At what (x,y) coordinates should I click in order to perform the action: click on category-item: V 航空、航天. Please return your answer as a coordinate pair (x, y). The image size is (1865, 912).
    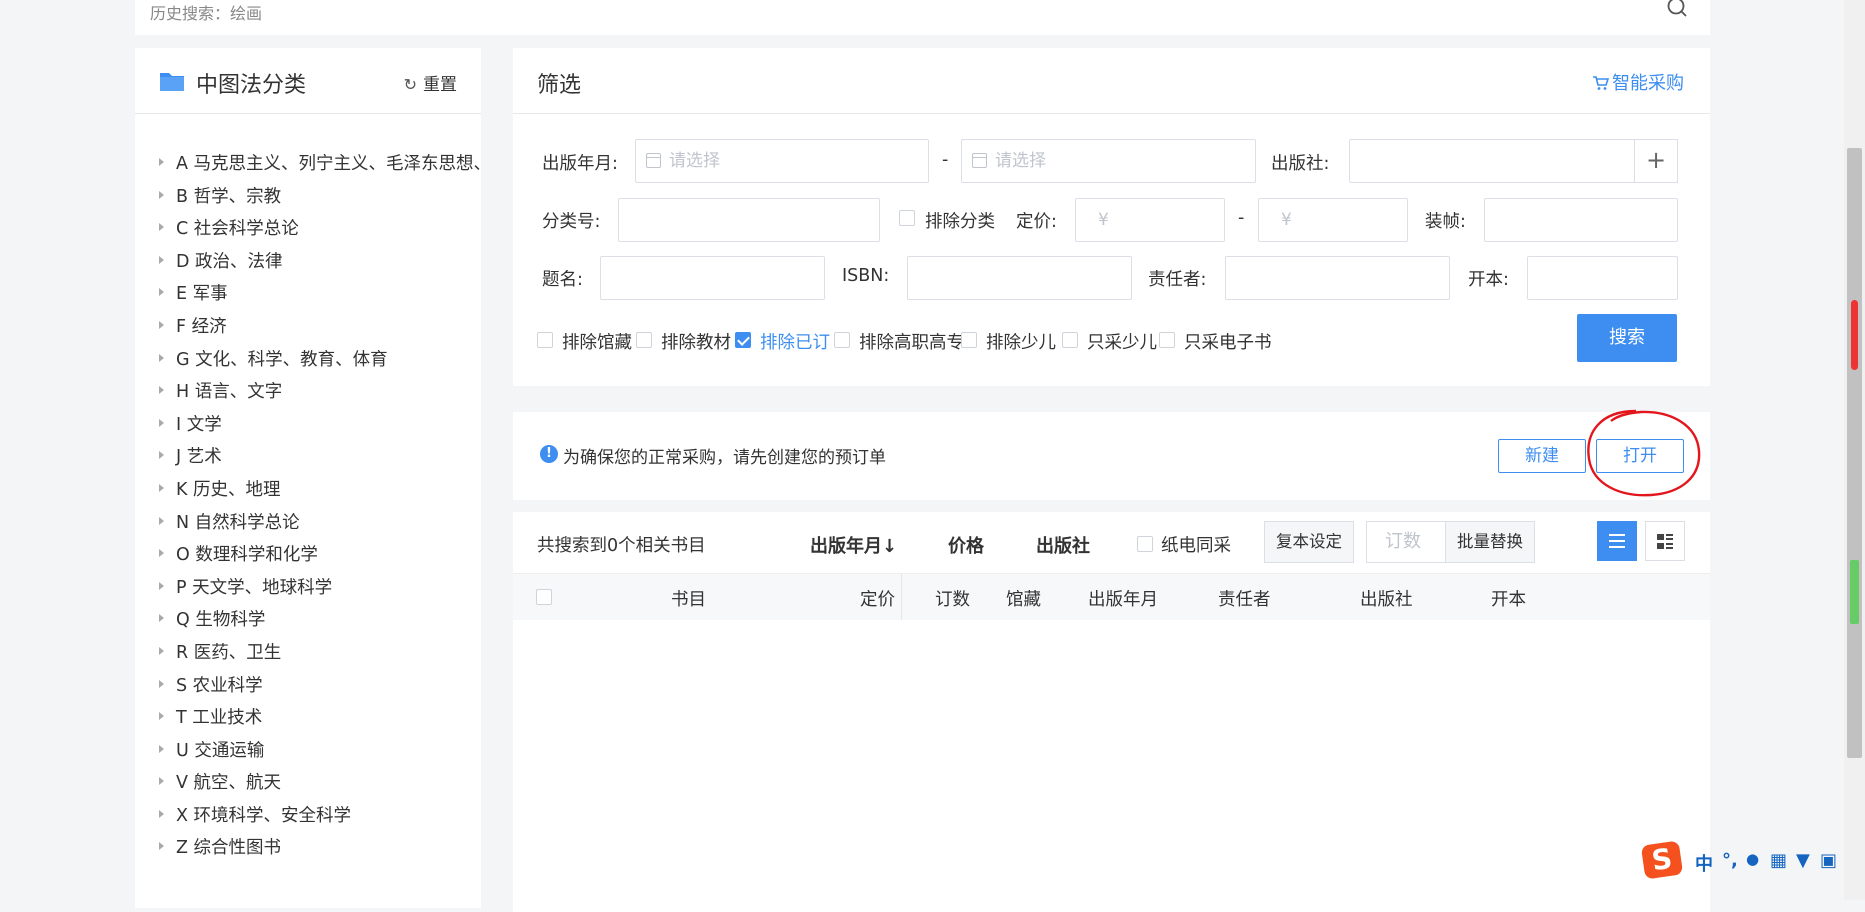
    Looking at the image, I should click on (308, 783).